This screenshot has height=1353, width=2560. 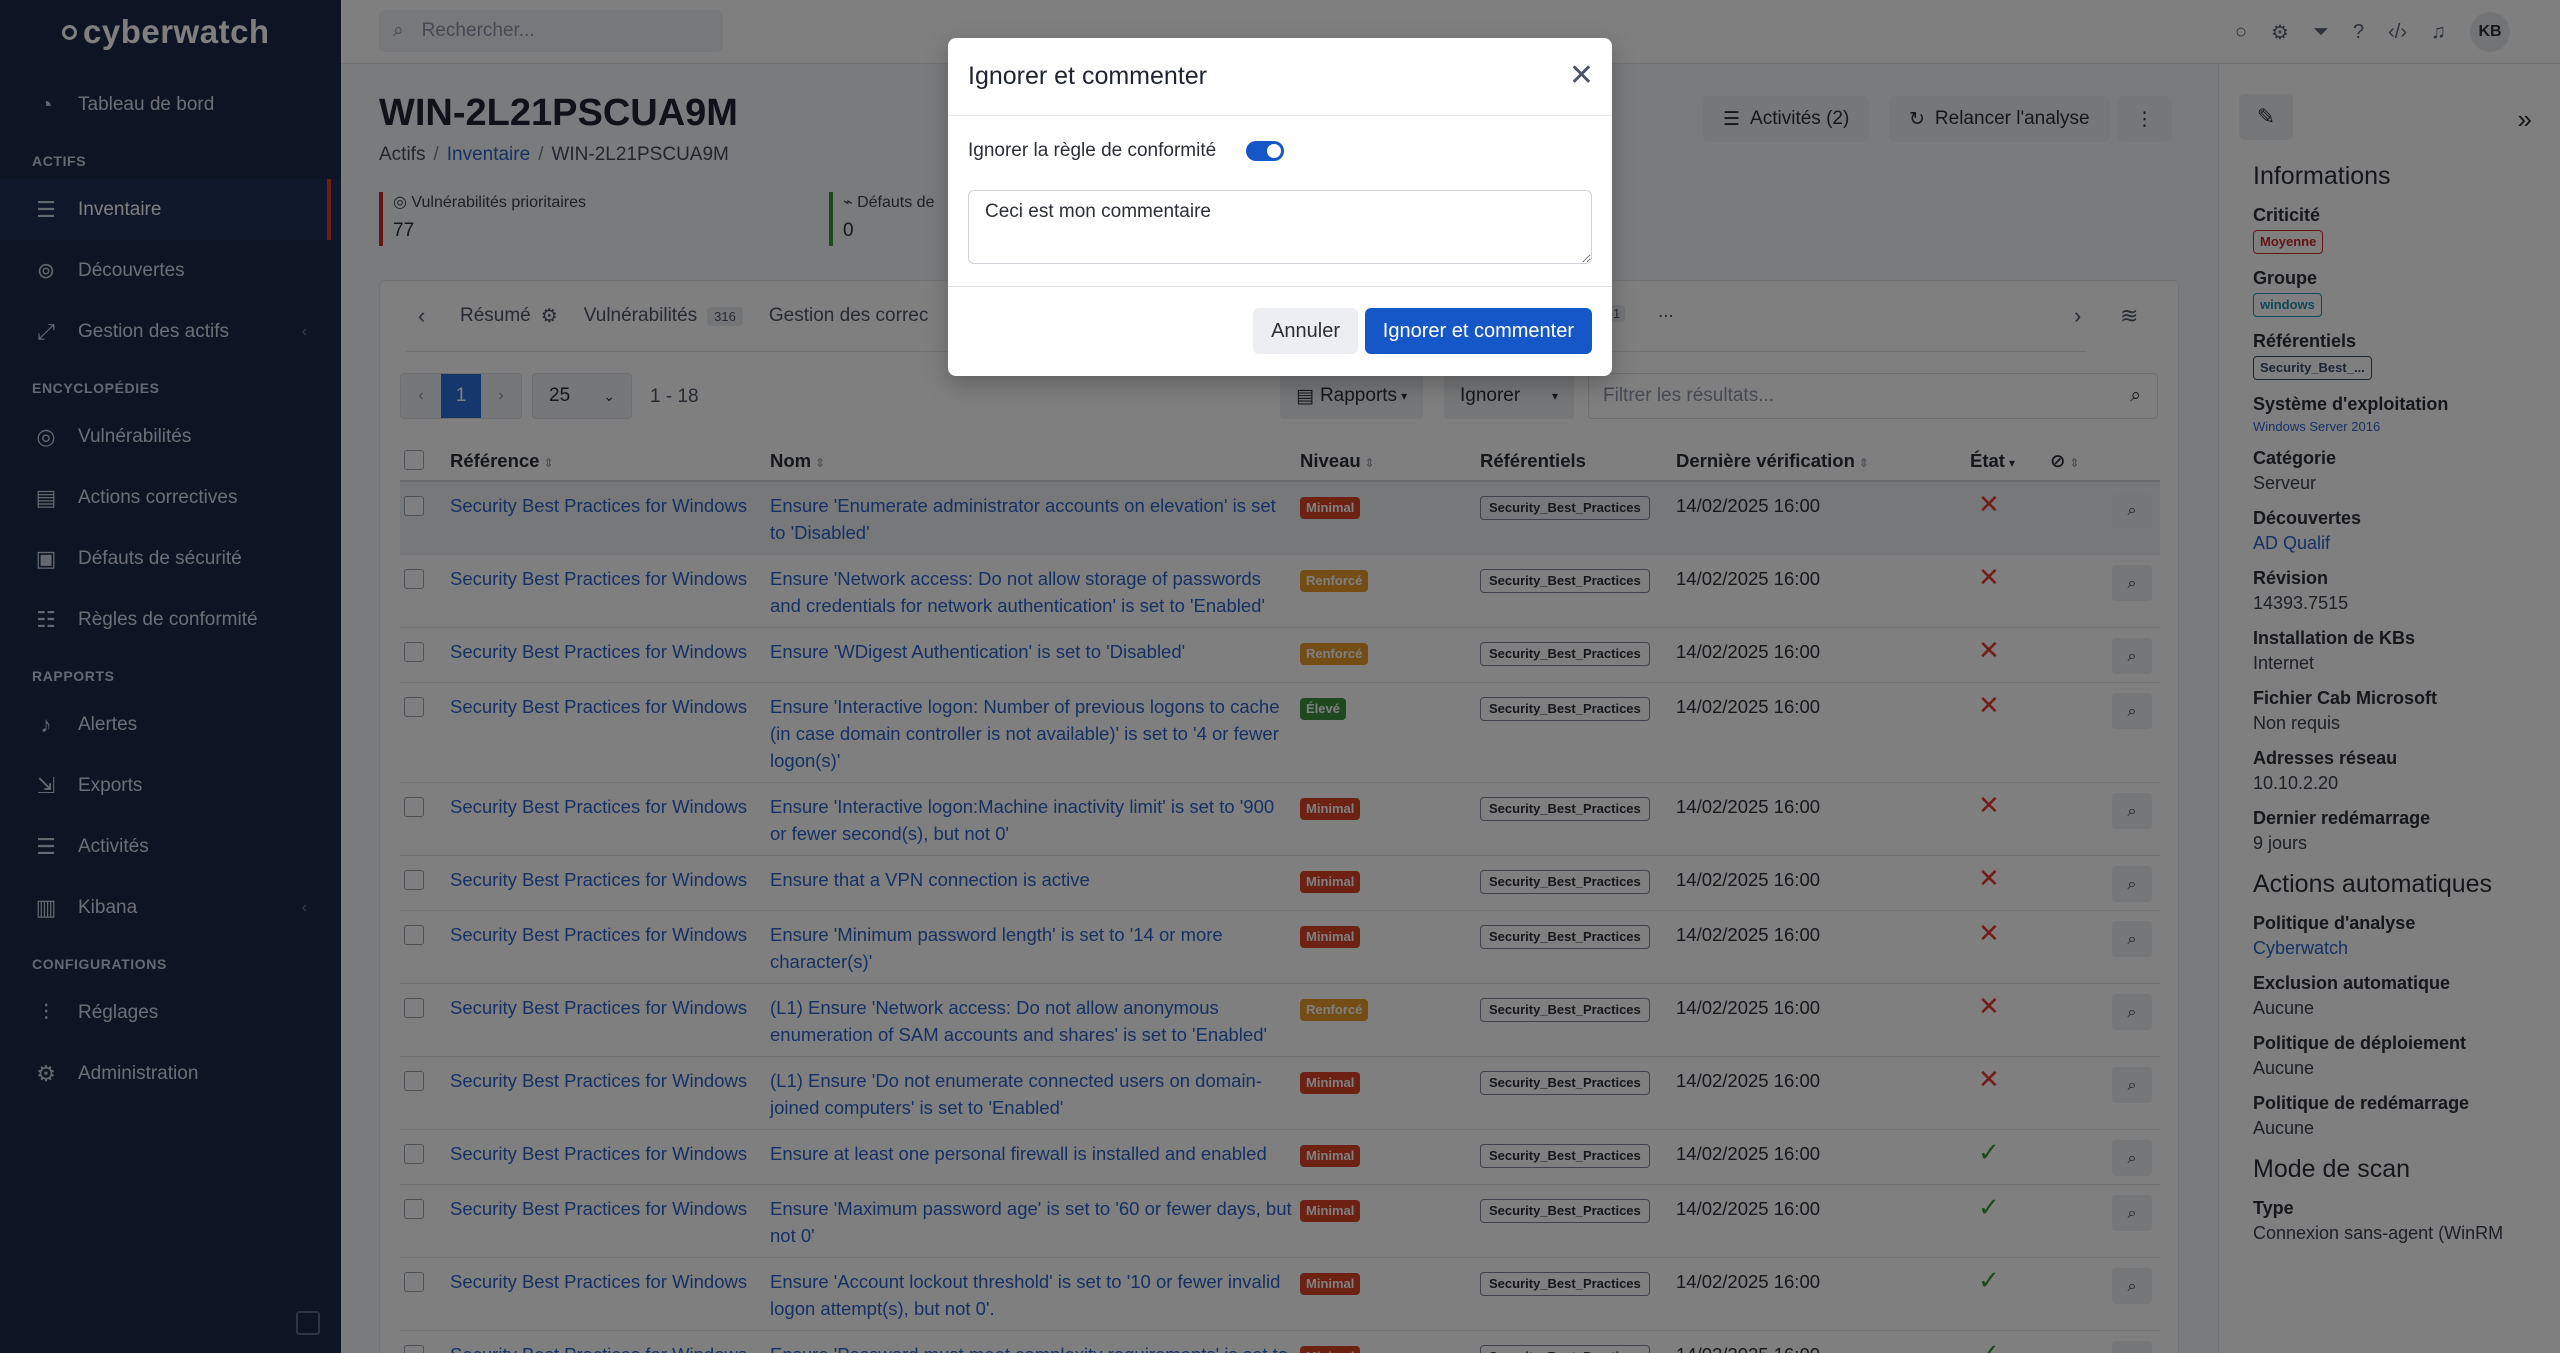 I want to click on comment-textarea, so click(x=1280, y=227).